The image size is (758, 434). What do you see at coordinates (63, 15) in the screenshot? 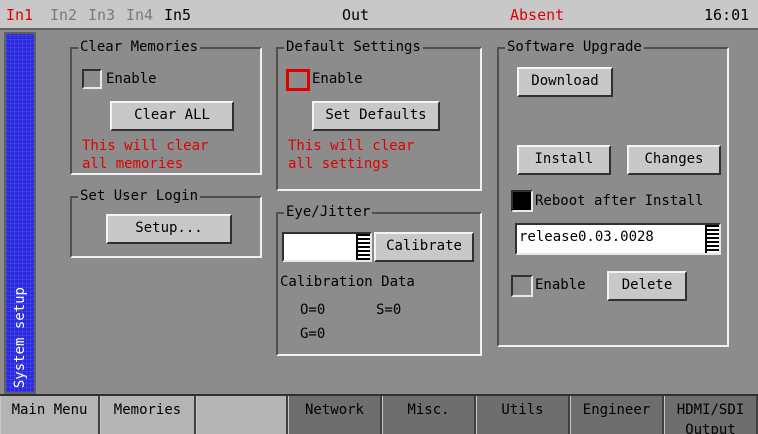
I see `input-2-indicator: In2` at bounding box center [63, 15].